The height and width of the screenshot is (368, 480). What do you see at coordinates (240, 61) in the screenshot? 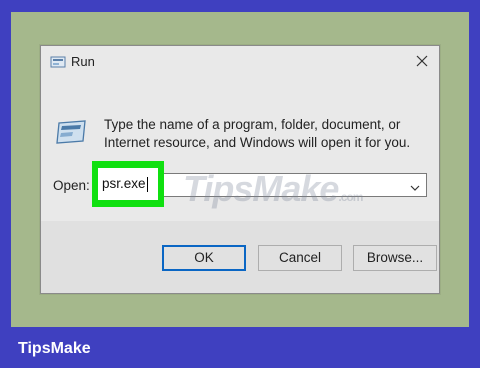
I see `title-bar: Run` at bounding box center [240, 61].